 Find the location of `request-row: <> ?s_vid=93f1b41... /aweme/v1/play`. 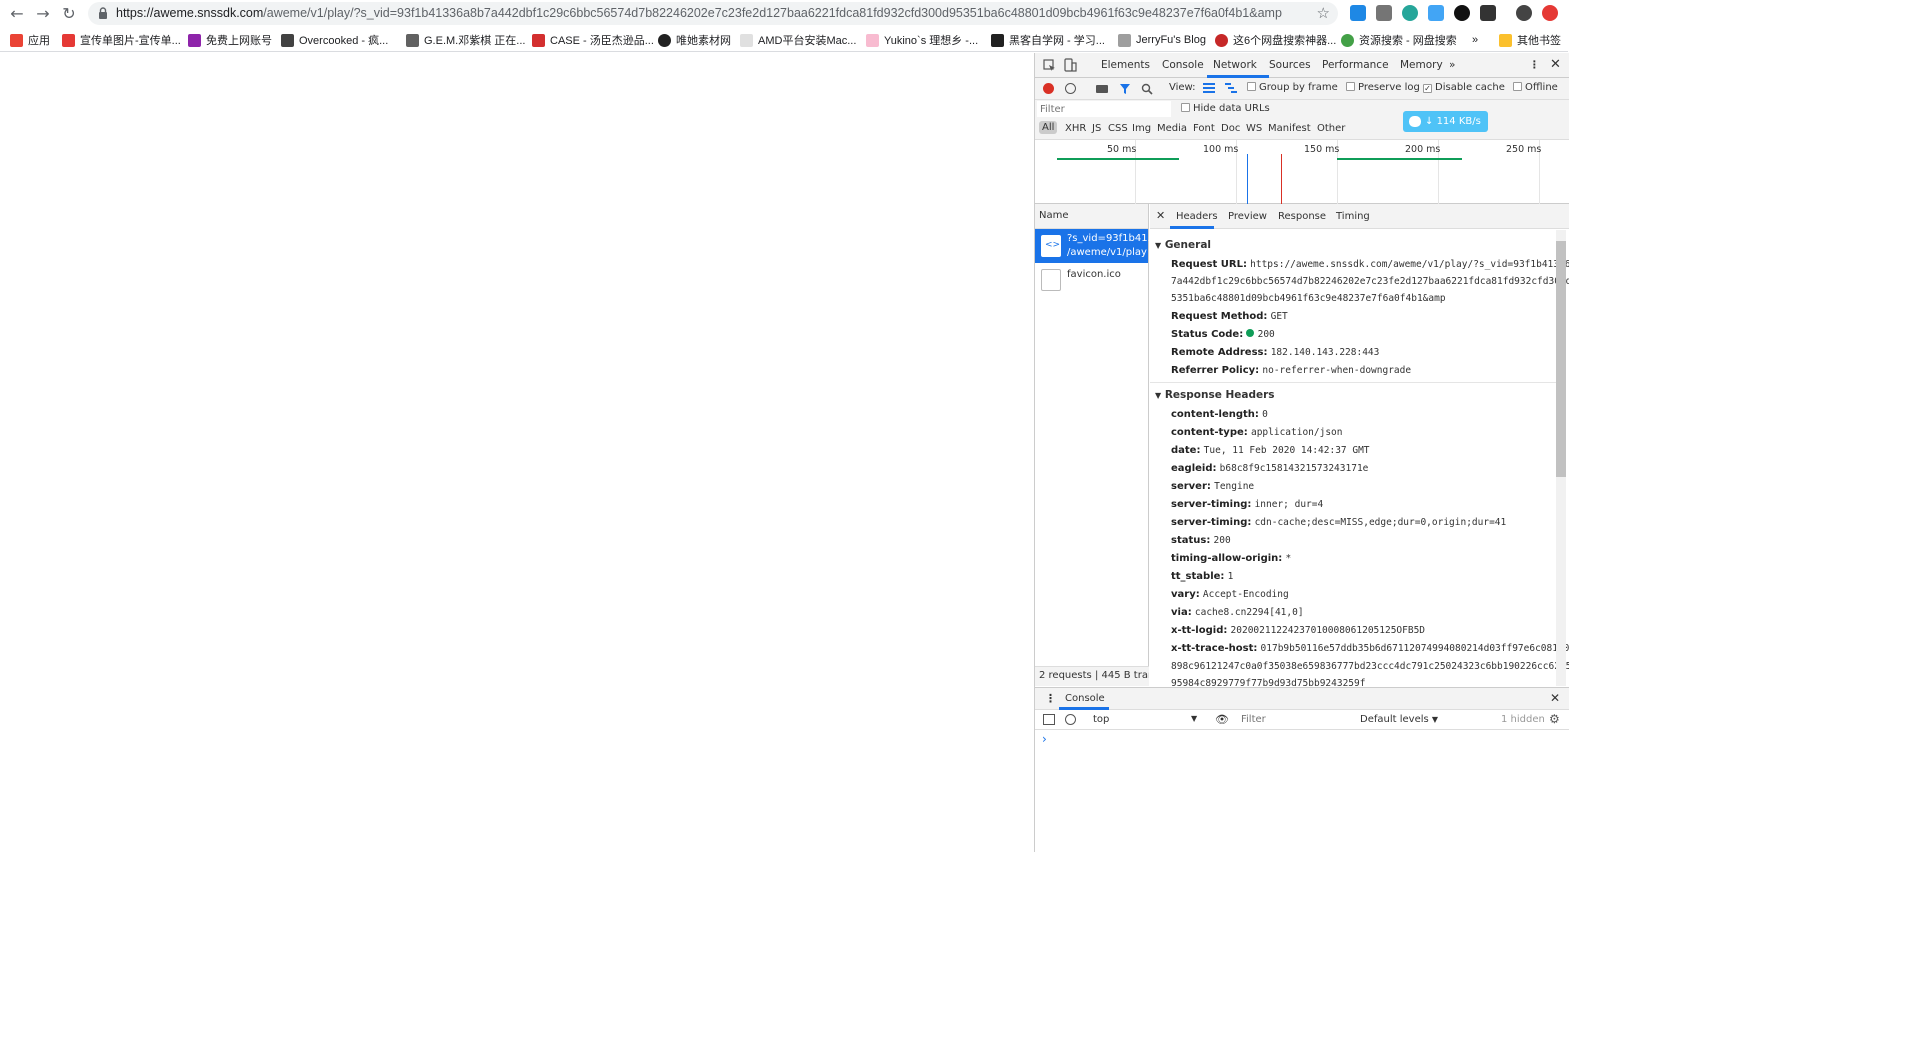

request-row: <> ?s_vid=93f1b41... /aweme/v1/play is located at coordinates (1096, 246).